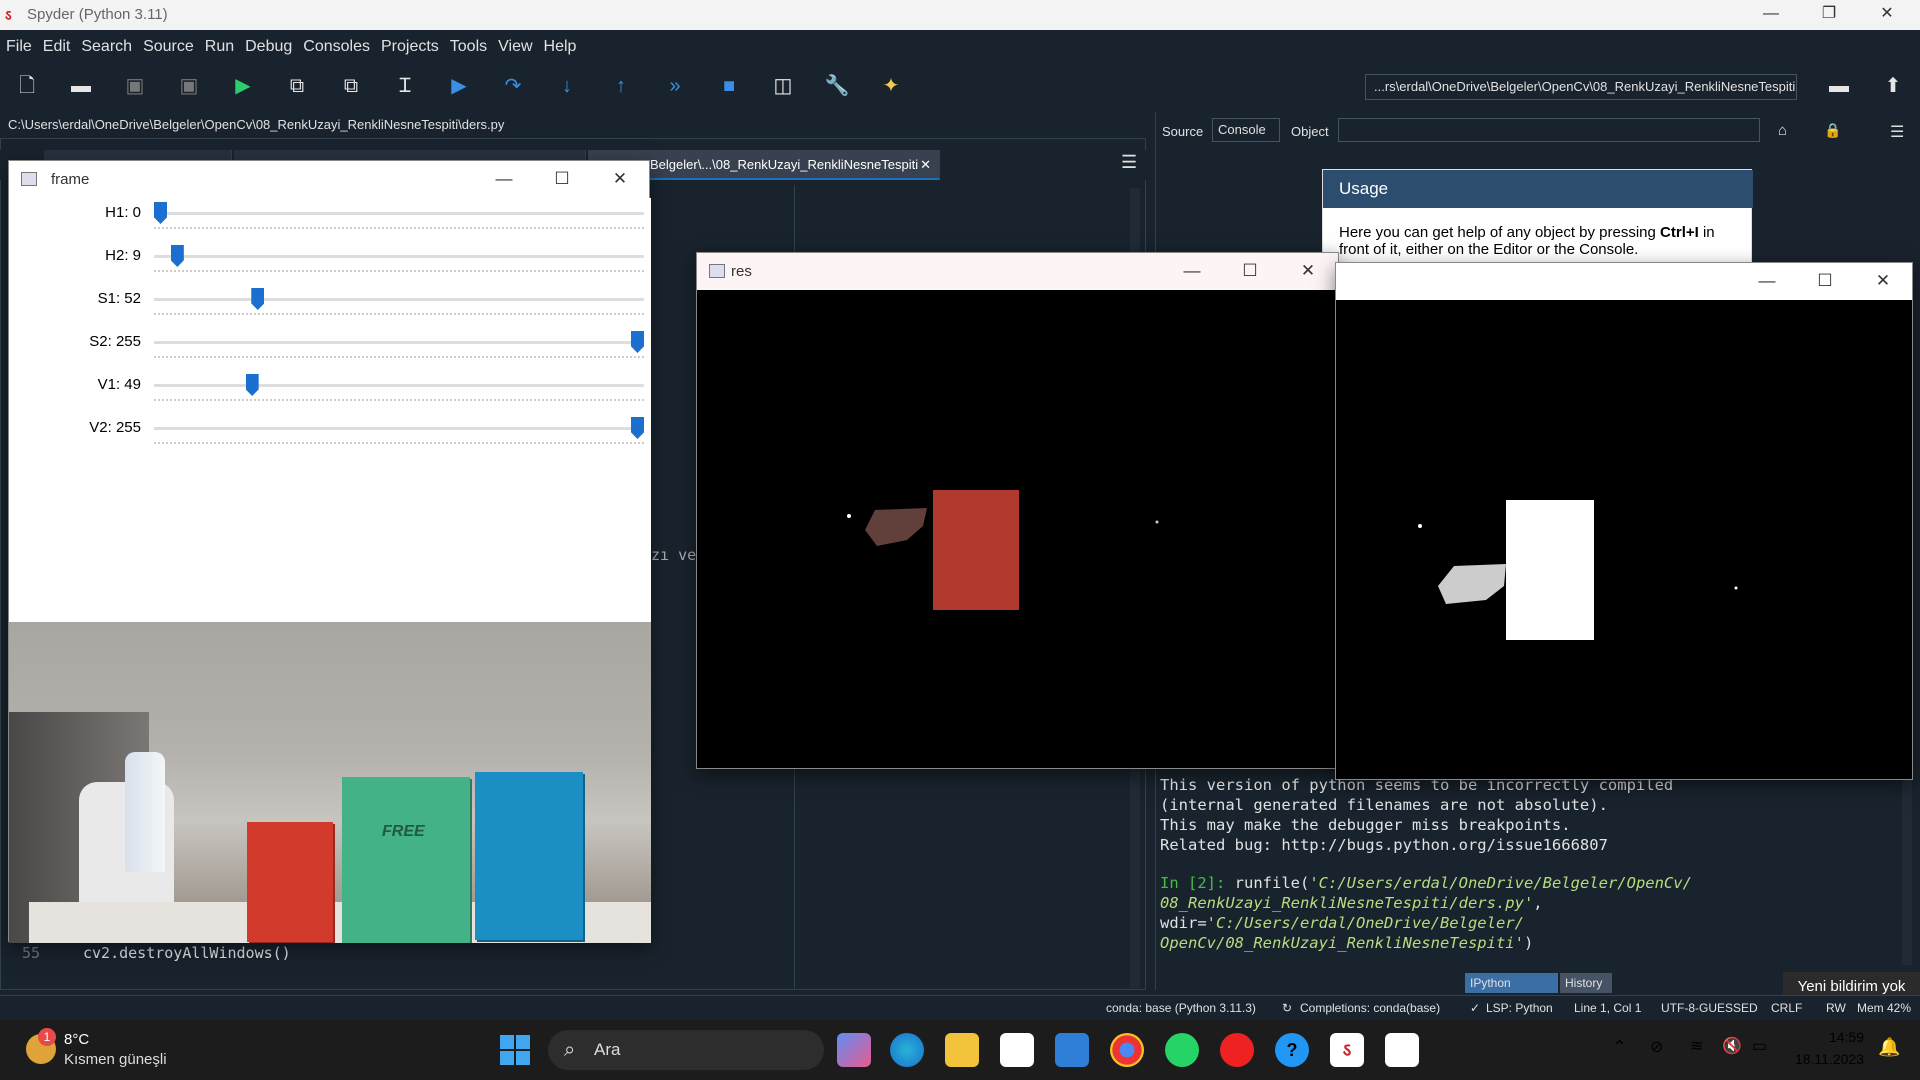 This screenshot has width=1920, height=1080. Describe the element at coordinates (243, 86) in the screenshot. I see `run-icon: ▶` at that location.